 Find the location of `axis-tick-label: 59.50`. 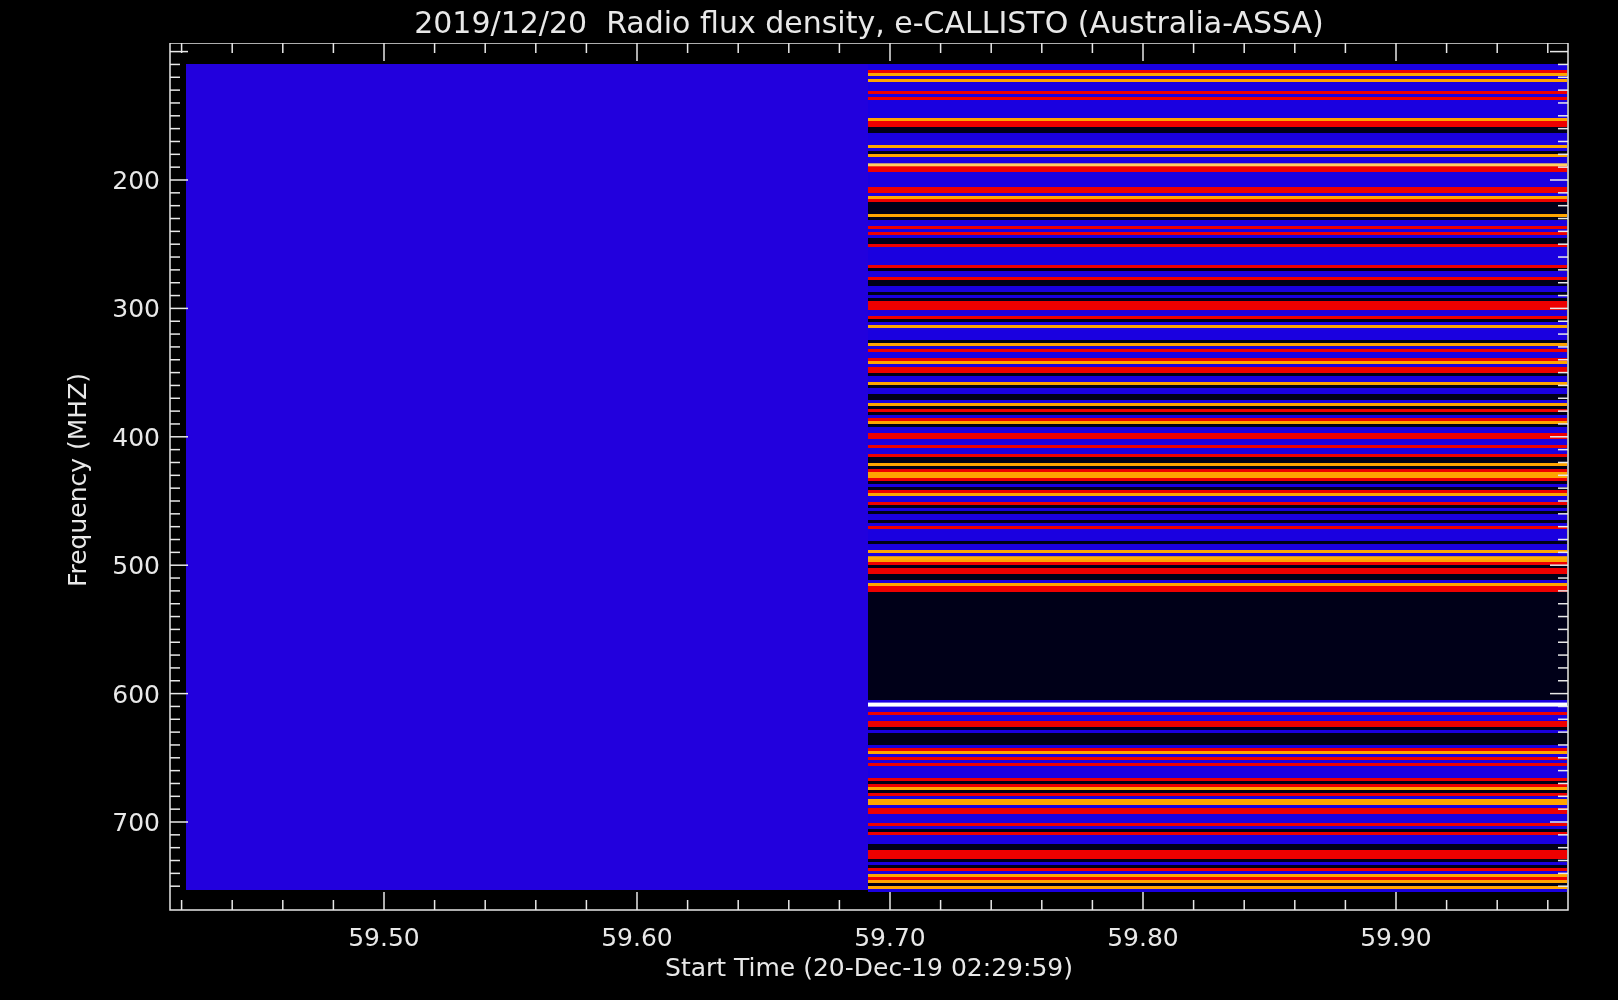

axis-tick-label: 59.50 is located at coordinates (384, 937).